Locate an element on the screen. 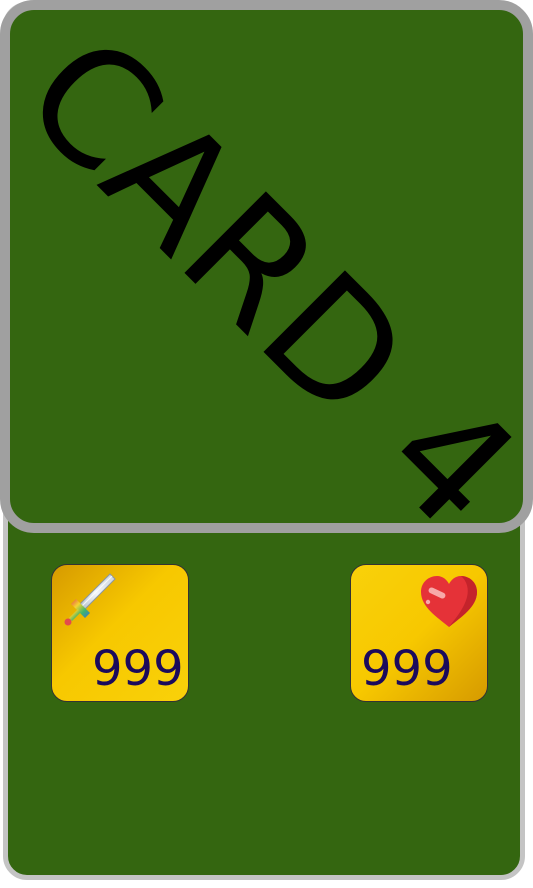  sword-icon is located at coordinates (90, 599).